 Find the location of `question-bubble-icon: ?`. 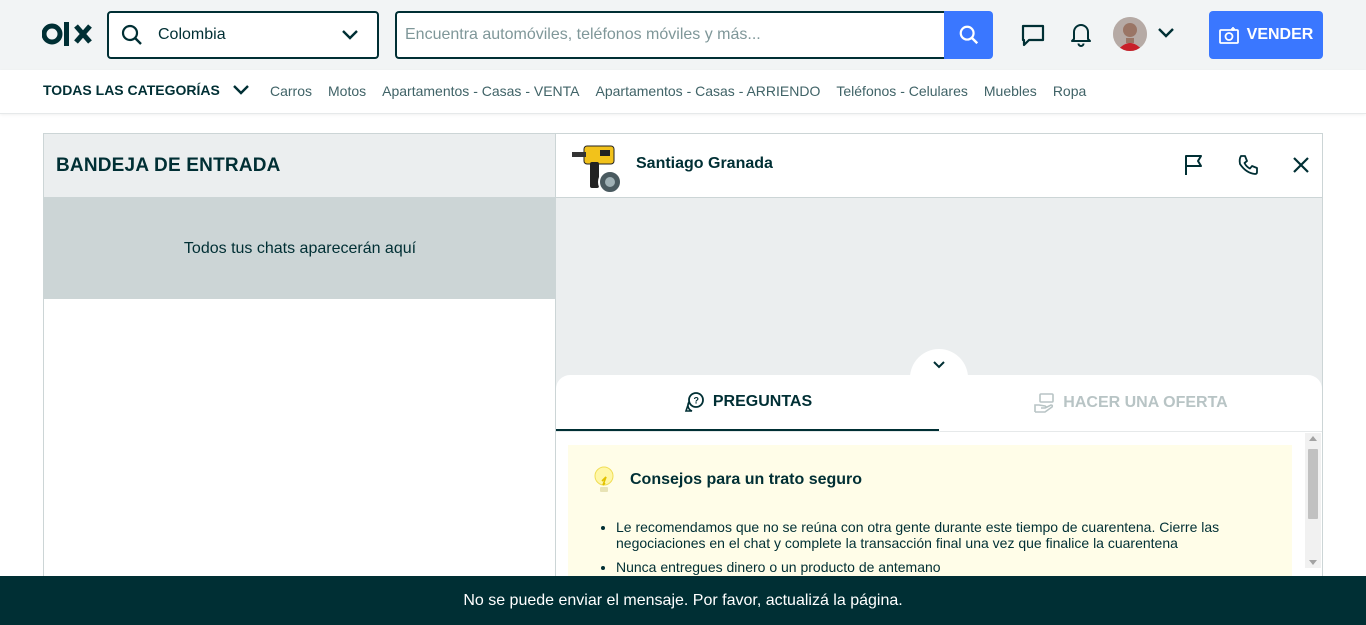

question-bubble-icon: ? is located at coordinates (694, 402).